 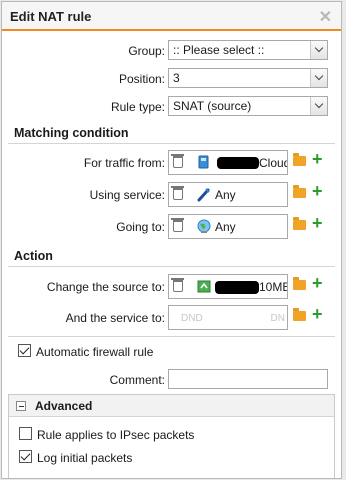 I want to click on ipsec-label: Rule applies to IPsec packets, so click(x=116, y=435).